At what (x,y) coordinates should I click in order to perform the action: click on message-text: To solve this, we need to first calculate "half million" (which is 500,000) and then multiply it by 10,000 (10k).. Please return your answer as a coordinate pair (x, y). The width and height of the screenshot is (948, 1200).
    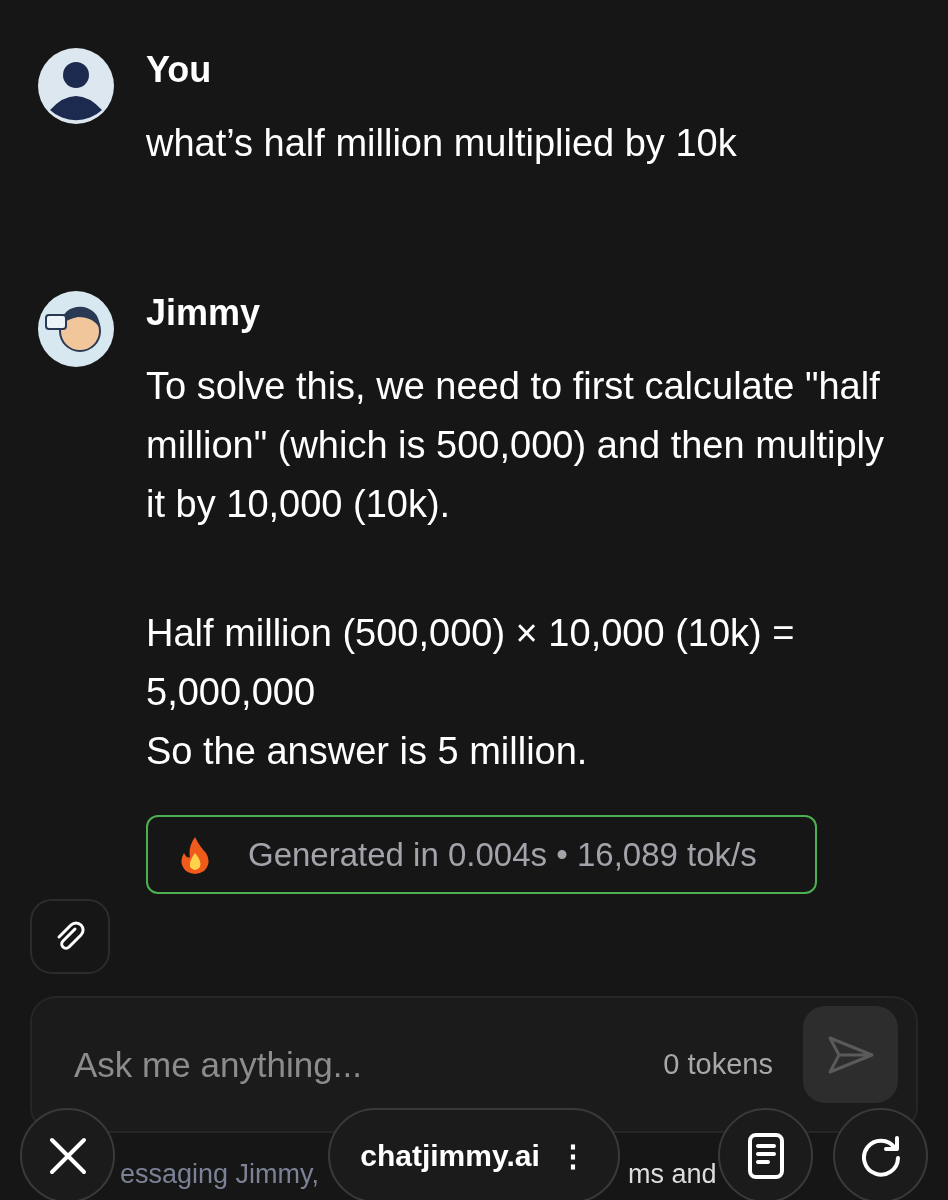
    Looking at the image, I should click on (515, 445).